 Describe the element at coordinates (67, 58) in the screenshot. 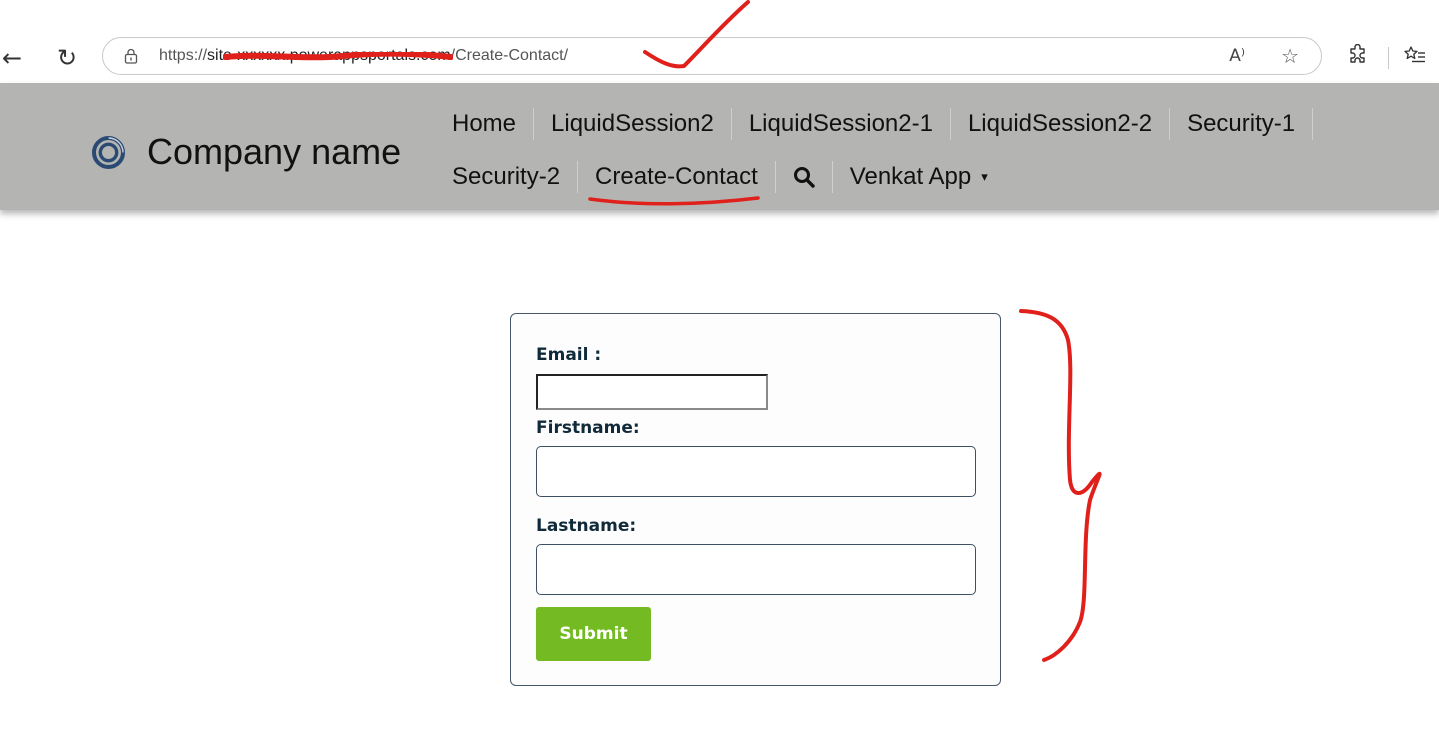

I see `refresh-icon: ↻` at that location.